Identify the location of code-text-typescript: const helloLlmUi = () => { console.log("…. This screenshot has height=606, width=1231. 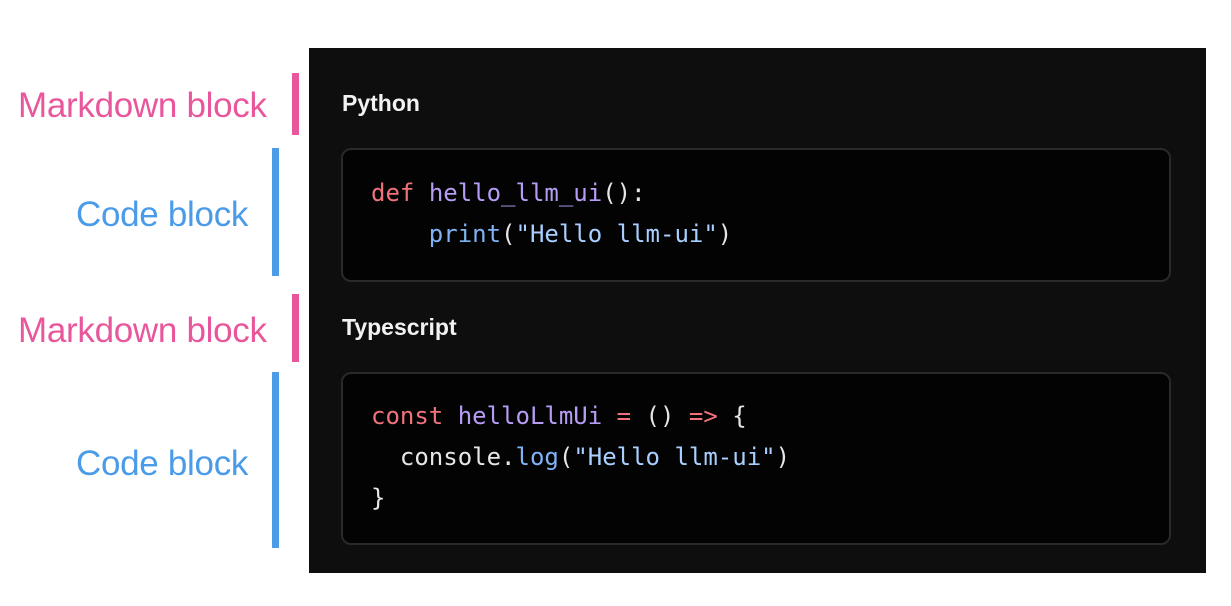
(580, 457).